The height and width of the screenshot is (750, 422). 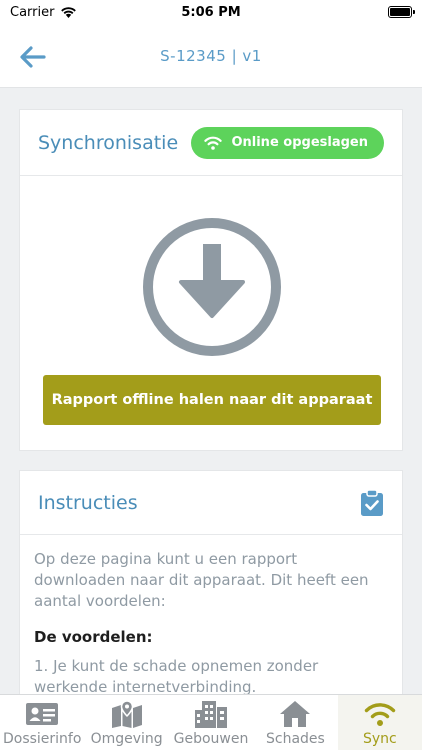 I want to click on tab-label: Gebouwen, so click(x=211, y=739).